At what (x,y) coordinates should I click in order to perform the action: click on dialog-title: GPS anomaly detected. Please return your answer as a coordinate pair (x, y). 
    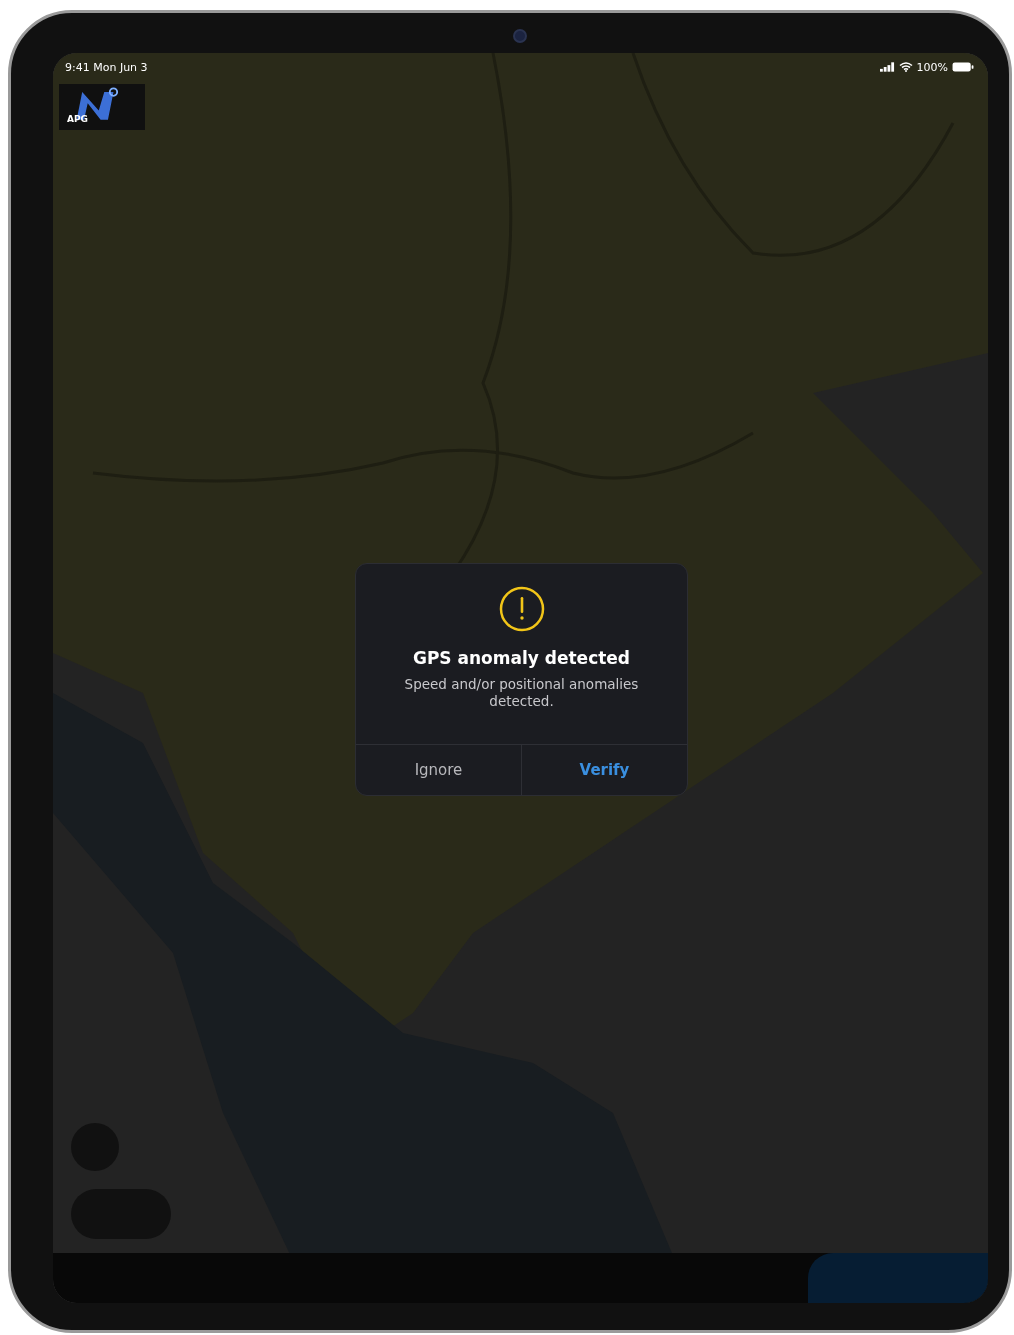
    Looking at the image, I should click on (521, 658).